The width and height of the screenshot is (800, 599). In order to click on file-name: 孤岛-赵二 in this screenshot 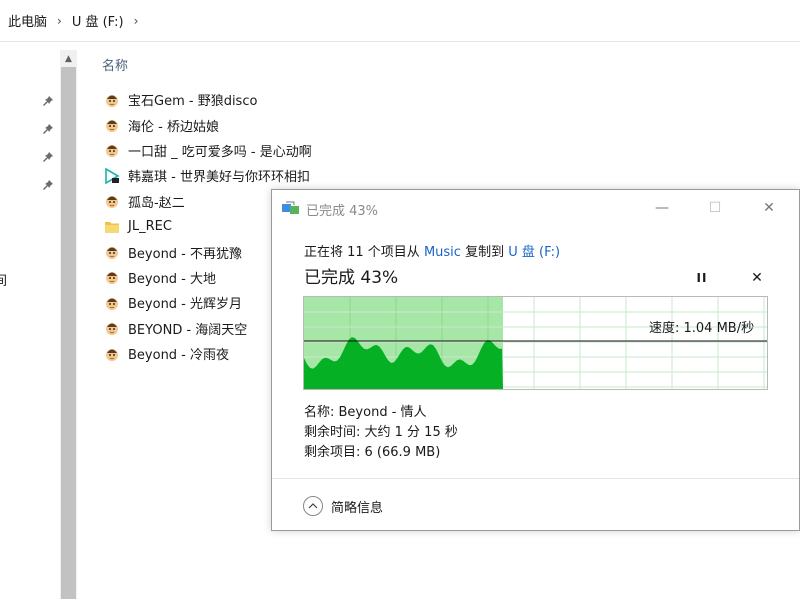, I will do `click(156, 203)`.